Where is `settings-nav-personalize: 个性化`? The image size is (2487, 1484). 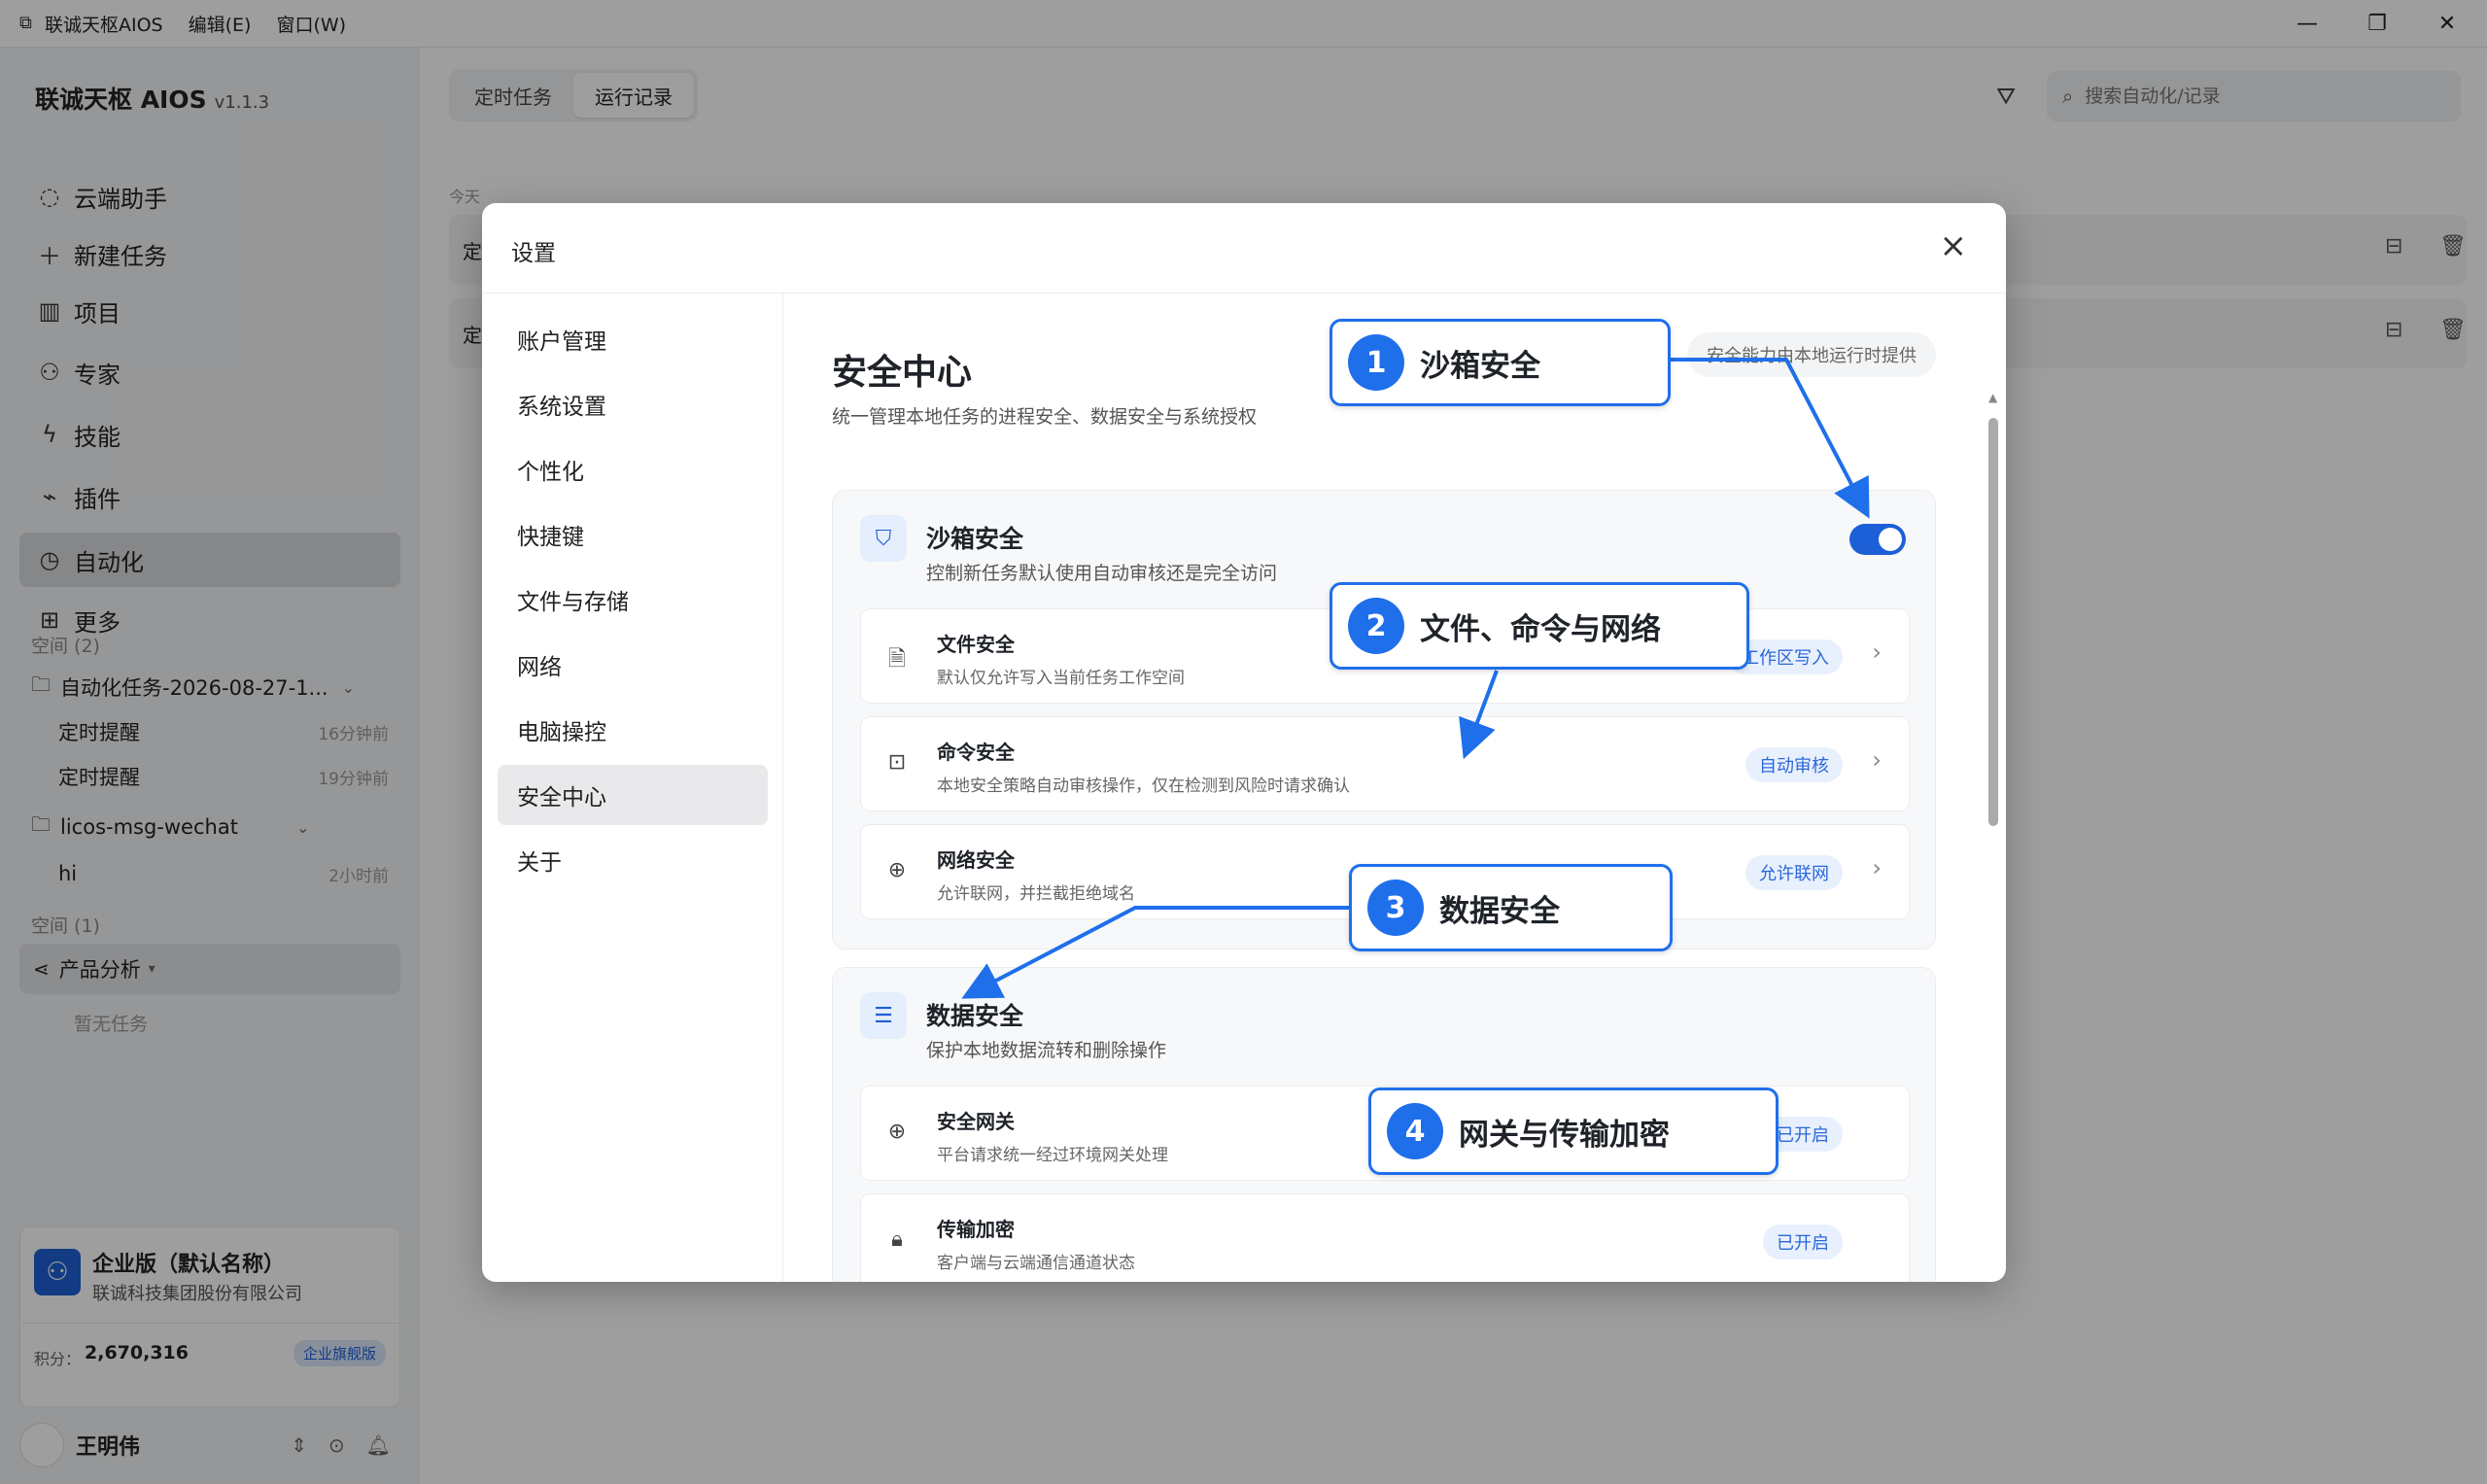
settings-nav-personalize: 个性化 is located at coordinates (633, 469).